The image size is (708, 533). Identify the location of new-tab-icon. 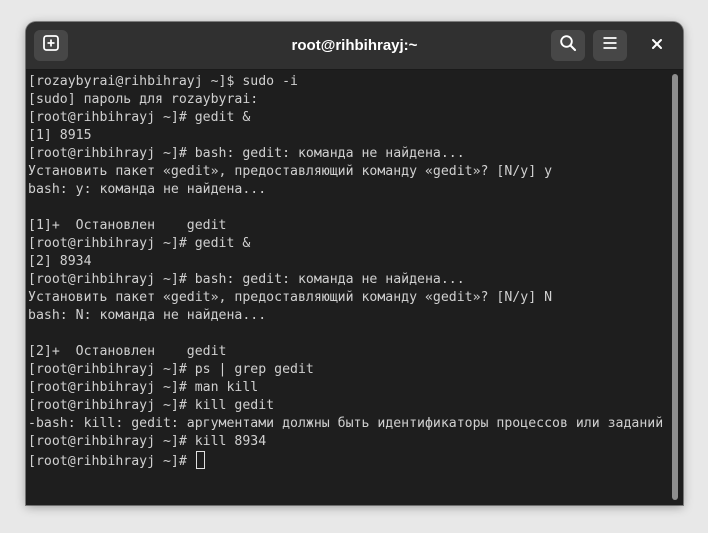
(51, 45).